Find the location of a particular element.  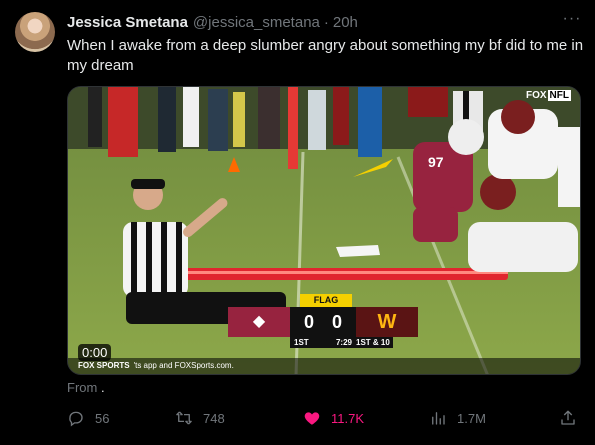

svg-text: 97 is located at coordinates (436, 162).